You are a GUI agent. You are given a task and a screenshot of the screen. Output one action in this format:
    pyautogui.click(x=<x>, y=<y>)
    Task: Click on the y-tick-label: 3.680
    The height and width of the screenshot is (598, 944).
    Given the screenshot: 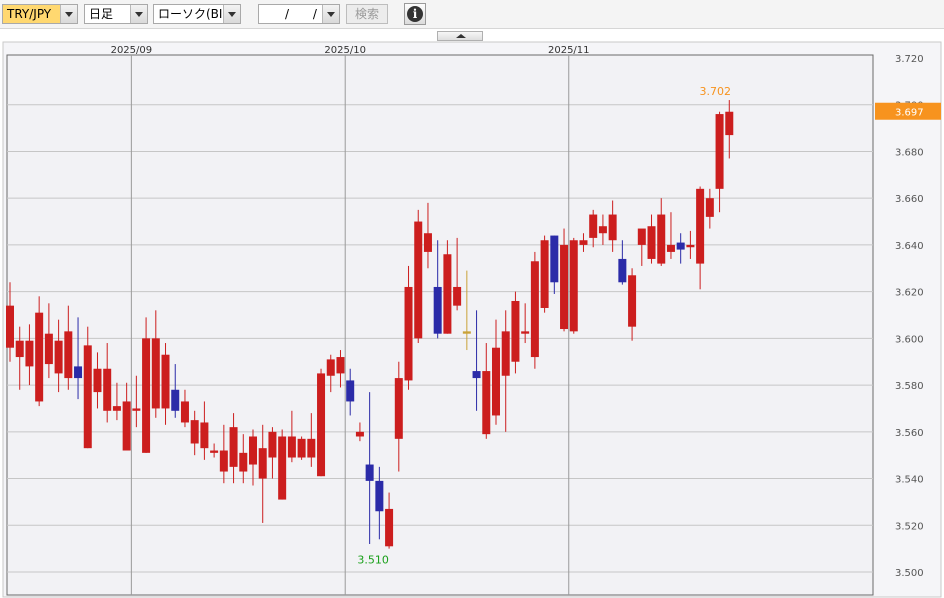 What is the action you would take?
    pyautogui.click(x=909, y=152)
    